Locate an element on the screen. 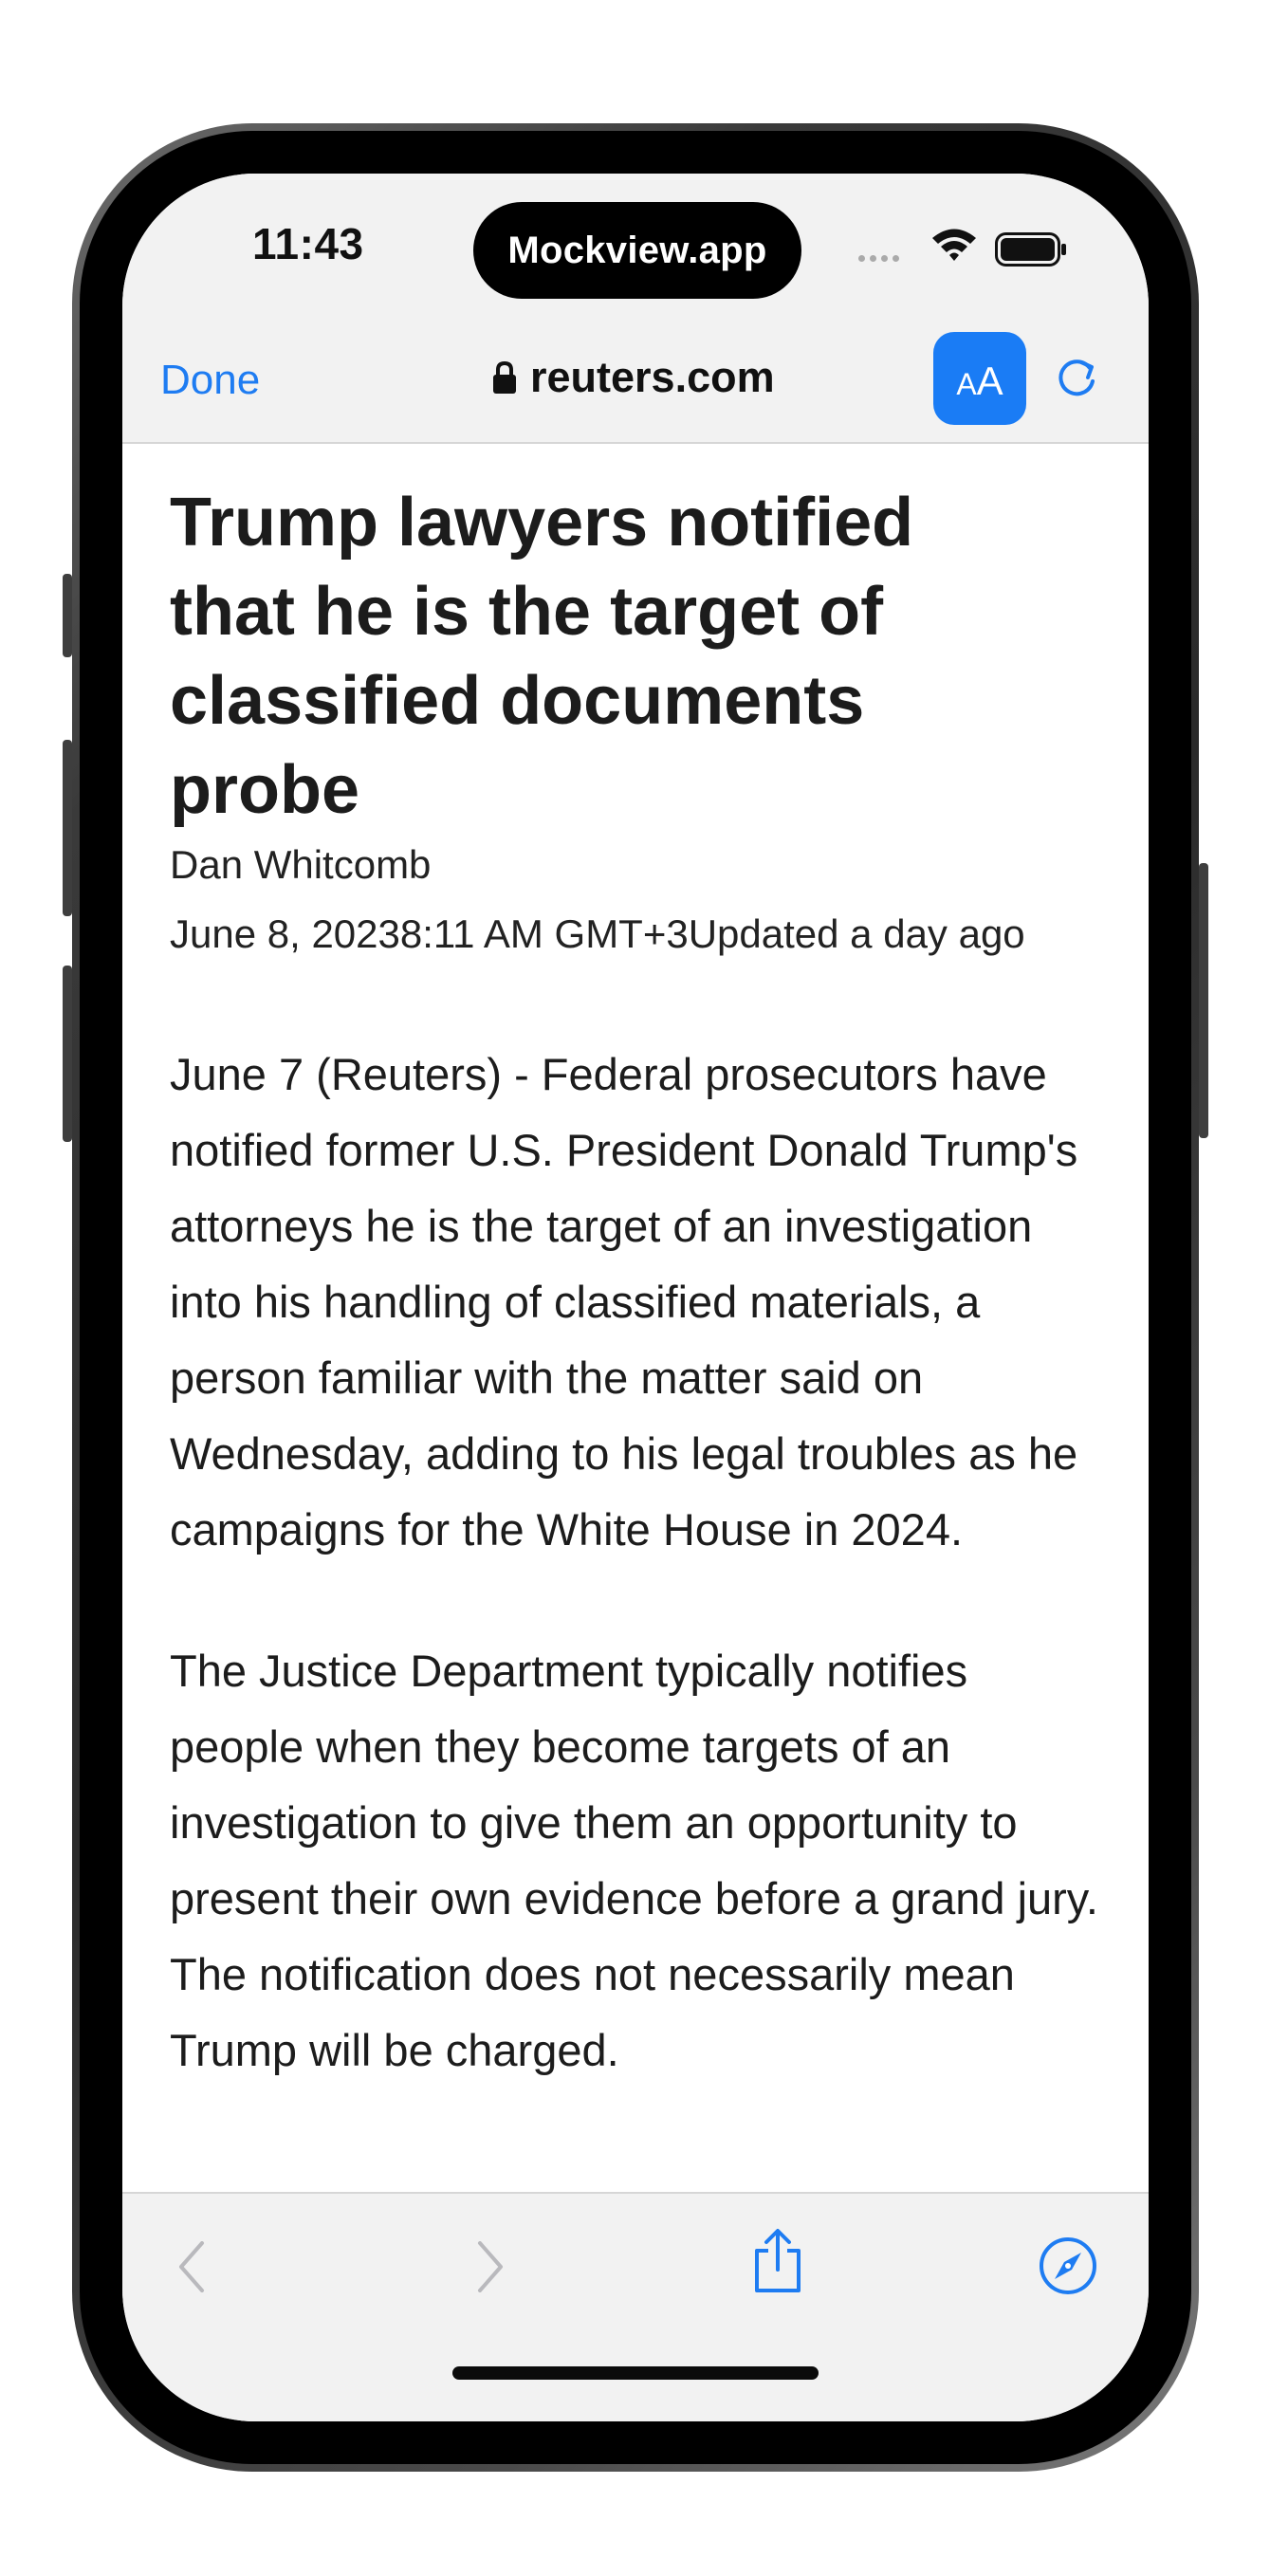 The image size is (1270, 2576). browser-nav-bar: Done reuters.com AA is located at coordinates (635, 382).